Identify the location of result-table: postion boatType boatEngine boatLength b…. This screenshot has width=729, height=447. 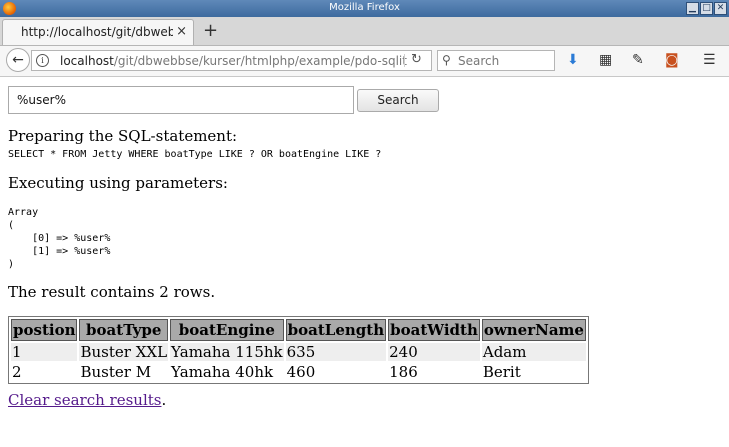
(298, 350).